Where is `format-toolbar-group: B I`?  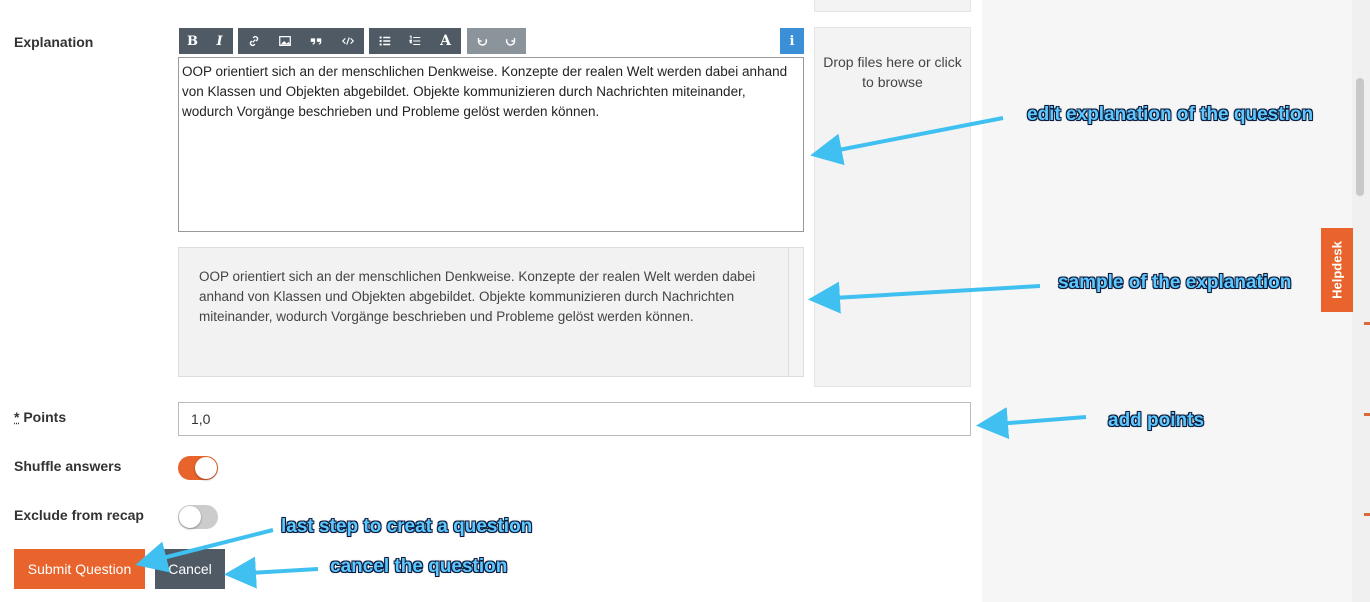
format-toolbar-group: B I is located at coordinates (206, 41).